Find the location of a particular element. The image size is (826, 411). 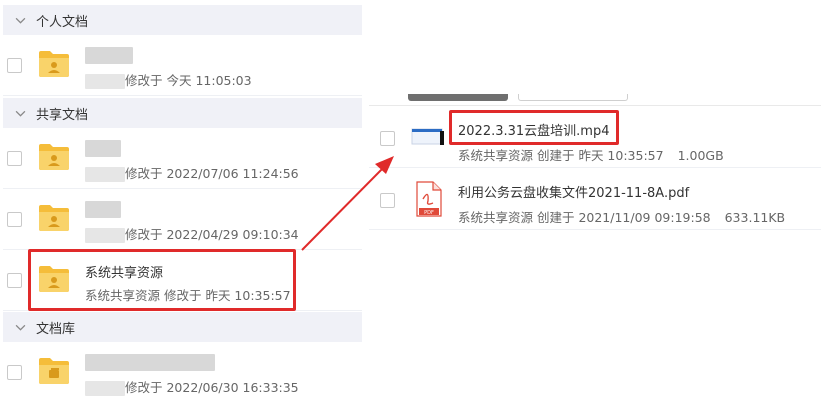

list-item: 修改于 2022/06/30 16:33:35 is located at coordinates (182, 372).